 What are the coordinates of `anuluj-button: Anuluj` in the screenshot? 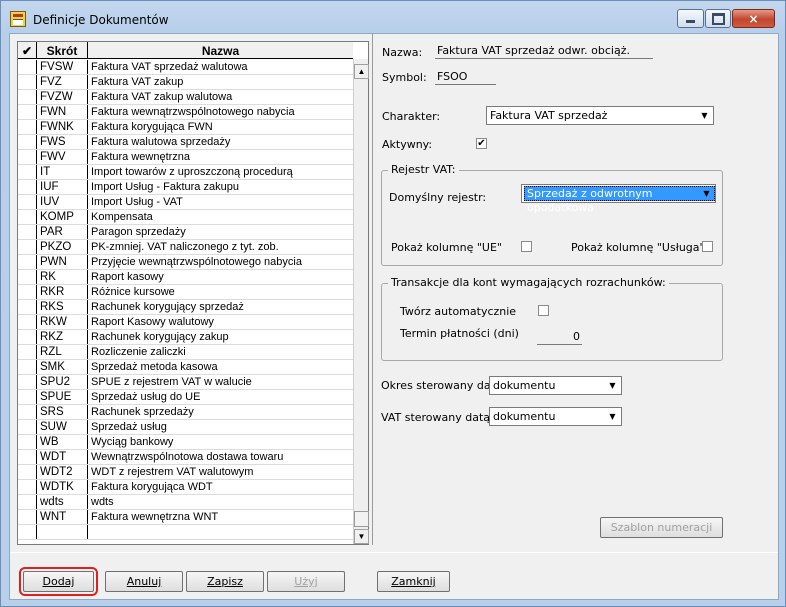 It's located at (144, 581).